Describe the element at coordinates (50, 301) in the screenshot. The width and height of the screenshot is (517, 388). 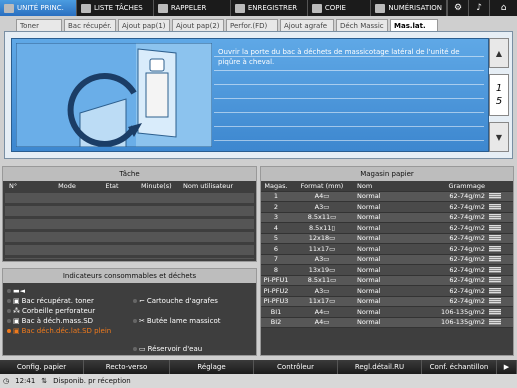
I see `indicator-item: ▣ Bac récupérat. toner` at that location.